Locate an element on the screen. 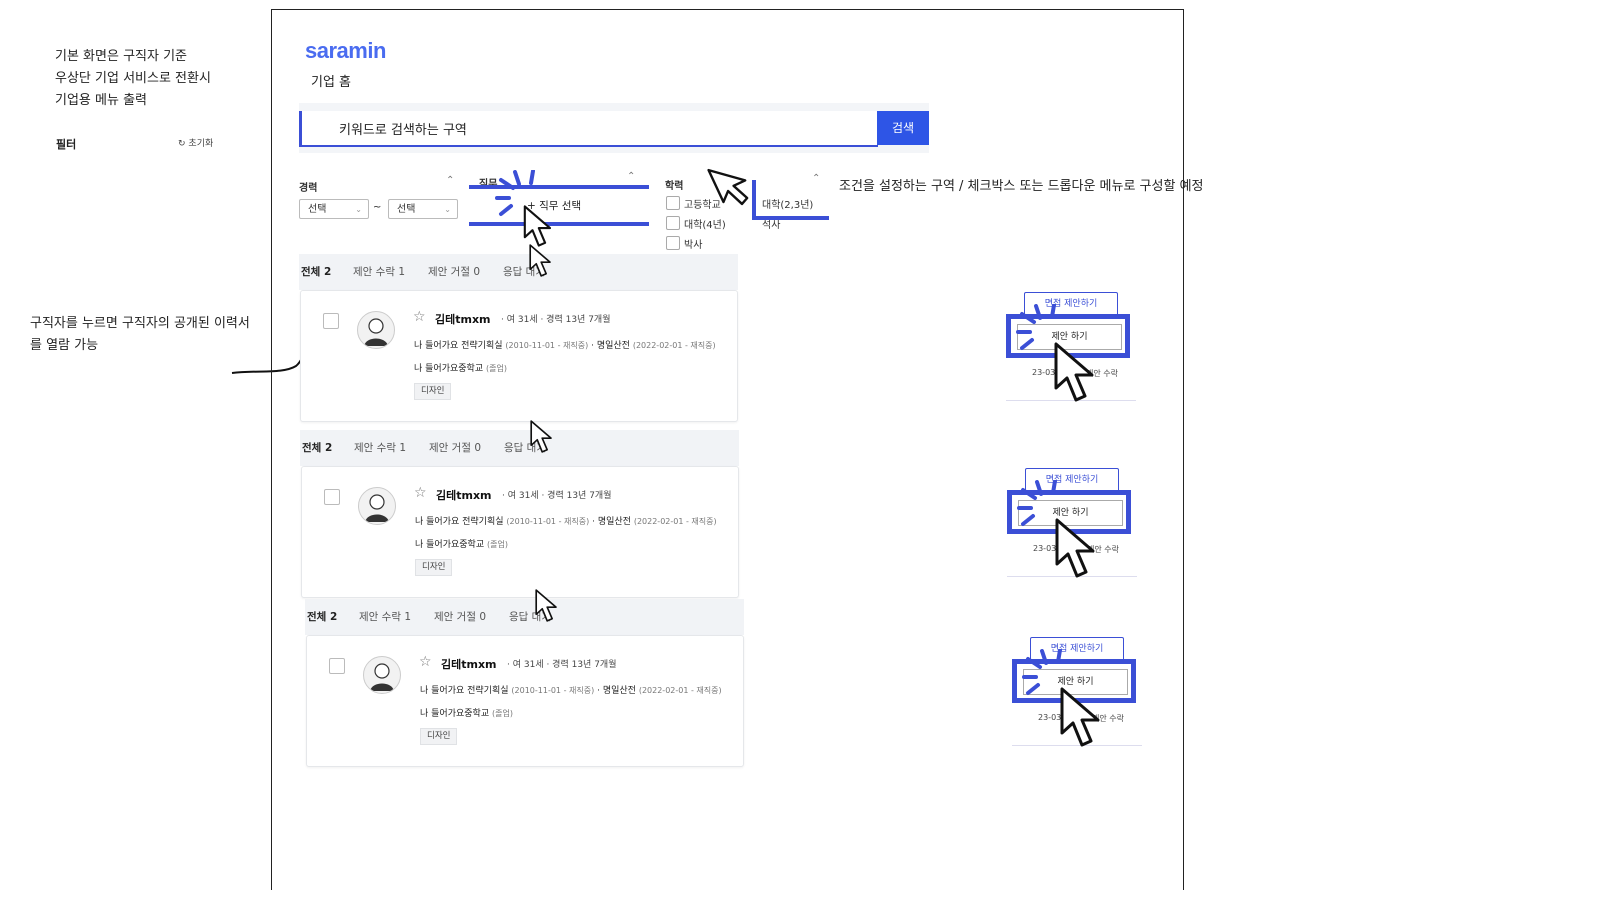 This screenshot has height=900, width=1600. career-from-value: 선택 is located at coordinates (317, 209).